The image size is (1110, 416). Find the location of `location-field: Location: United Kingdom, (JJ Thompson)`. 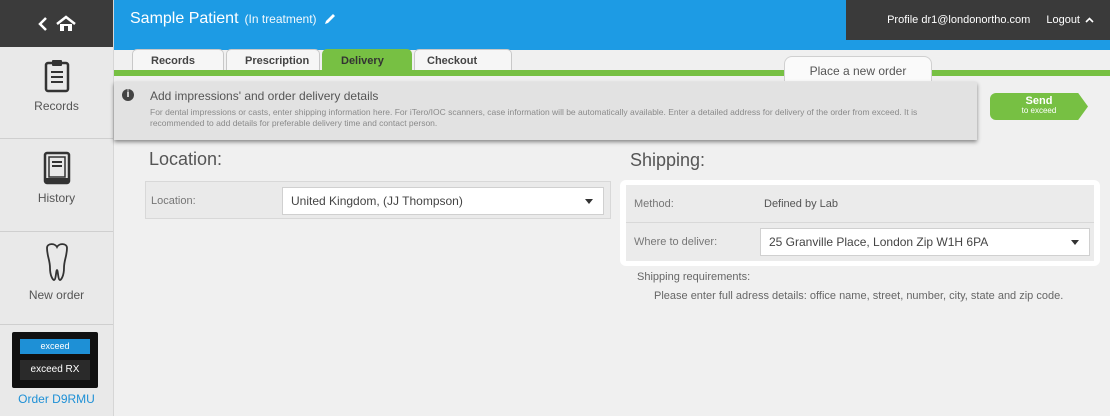

location-field: Location: United Kingdom, (JJ Thompson) is located at coordinates (378, 200).